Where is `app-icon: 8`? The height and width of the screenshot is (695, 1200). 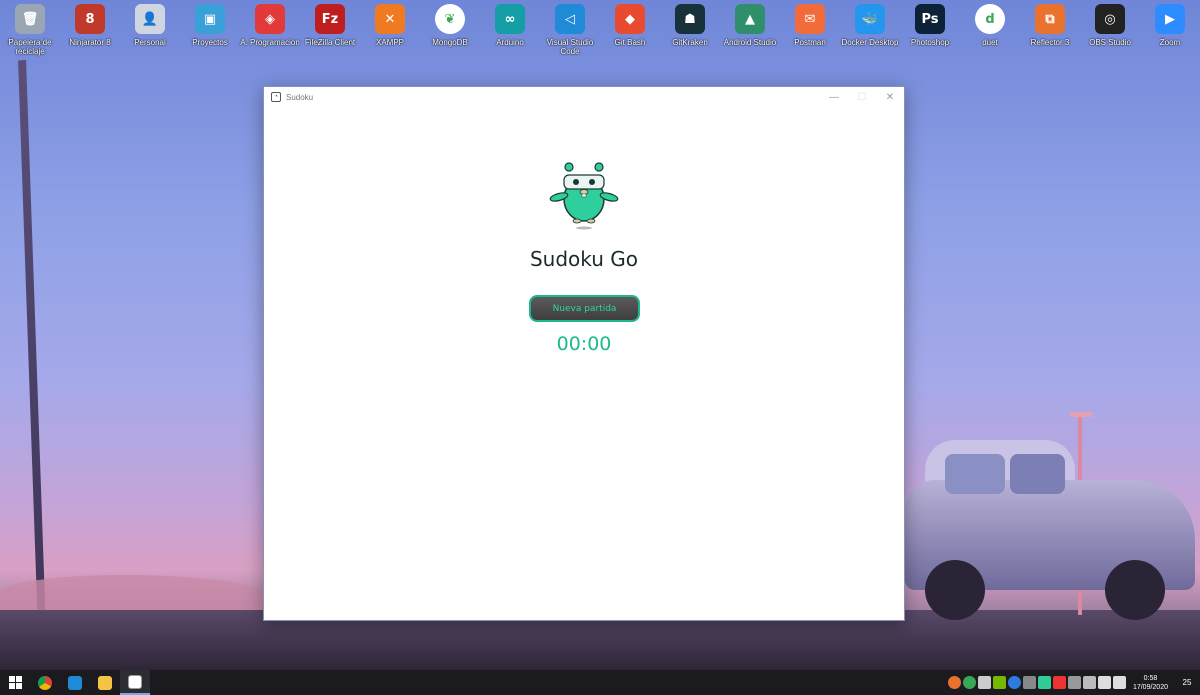 app-icon: 8 is located at coordinates (90, 19).